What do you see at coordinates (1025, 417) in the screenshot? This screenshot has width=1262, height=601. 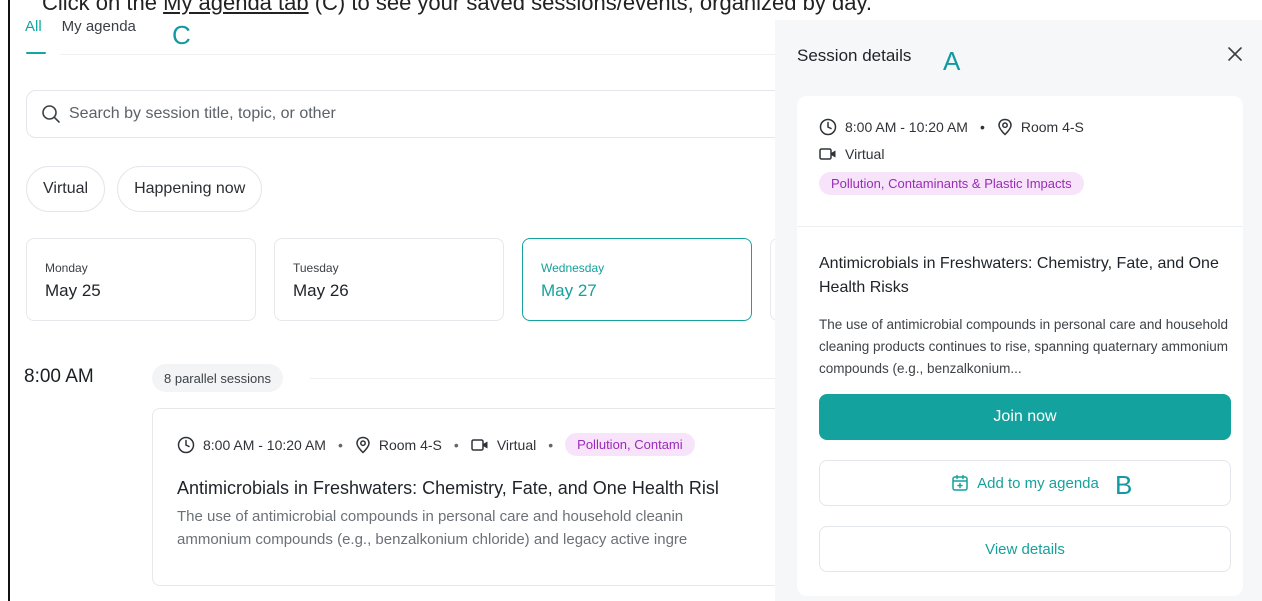 I see `join-now-button: Join now` at bounding box center [1025, 417].